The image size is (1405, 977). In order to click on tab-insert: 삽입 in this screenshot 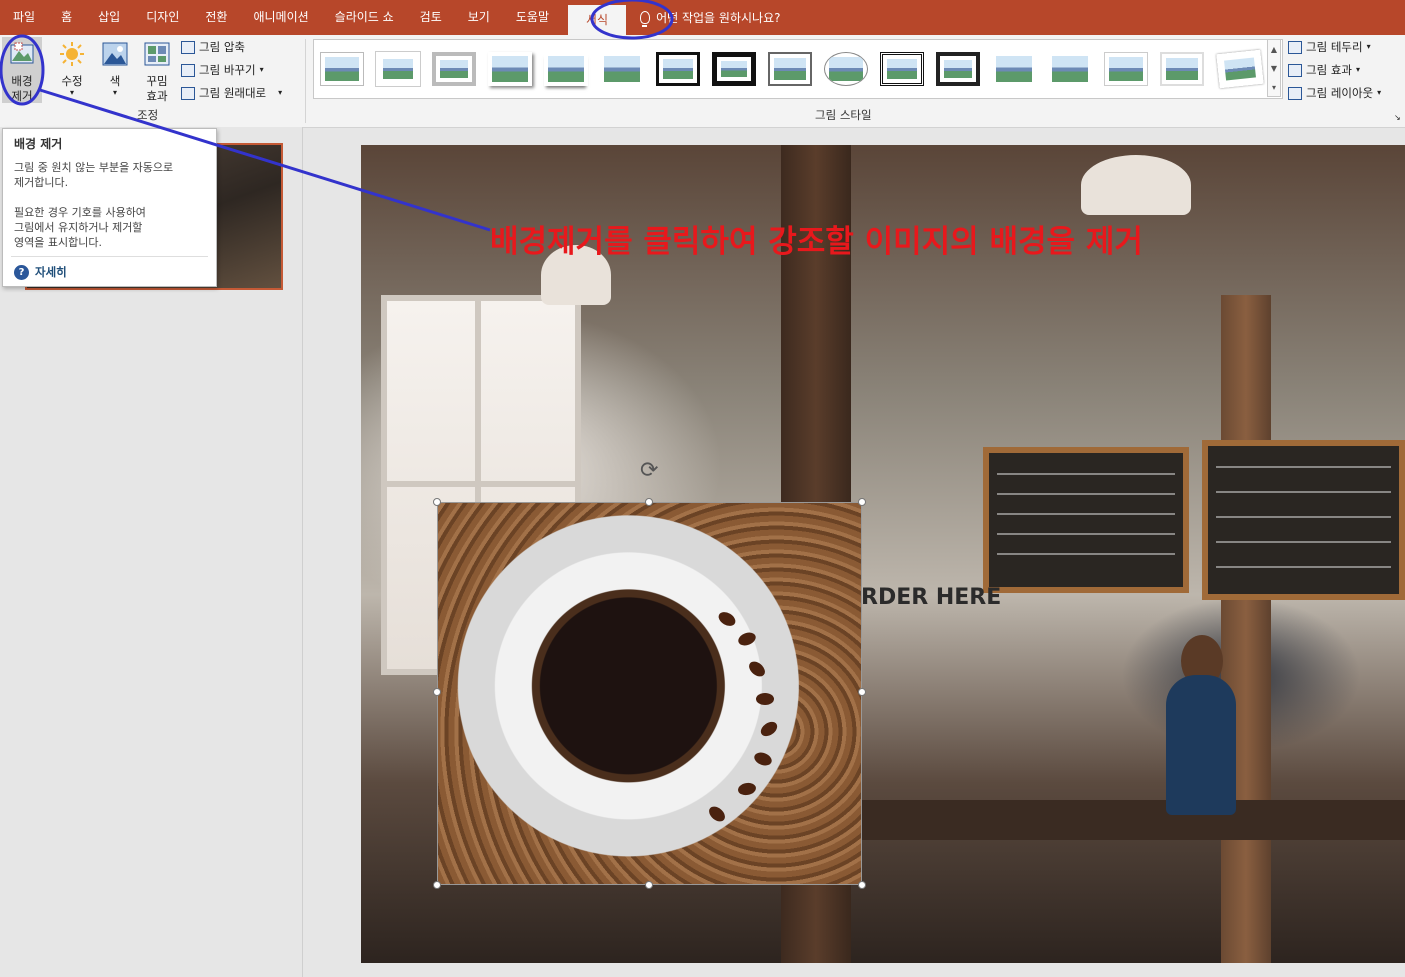, I will do `click(109, 17)`.